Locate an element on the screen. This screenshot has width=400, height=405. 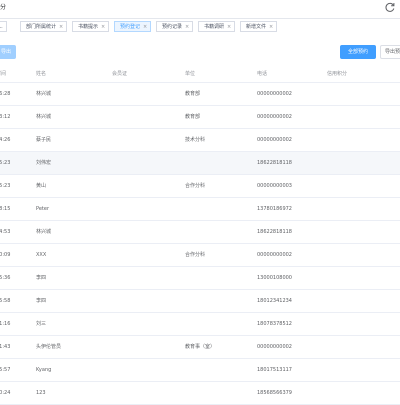
table-row: 03:12 林兴城 教育部 00000000002 is located at coordinates (200, 117).